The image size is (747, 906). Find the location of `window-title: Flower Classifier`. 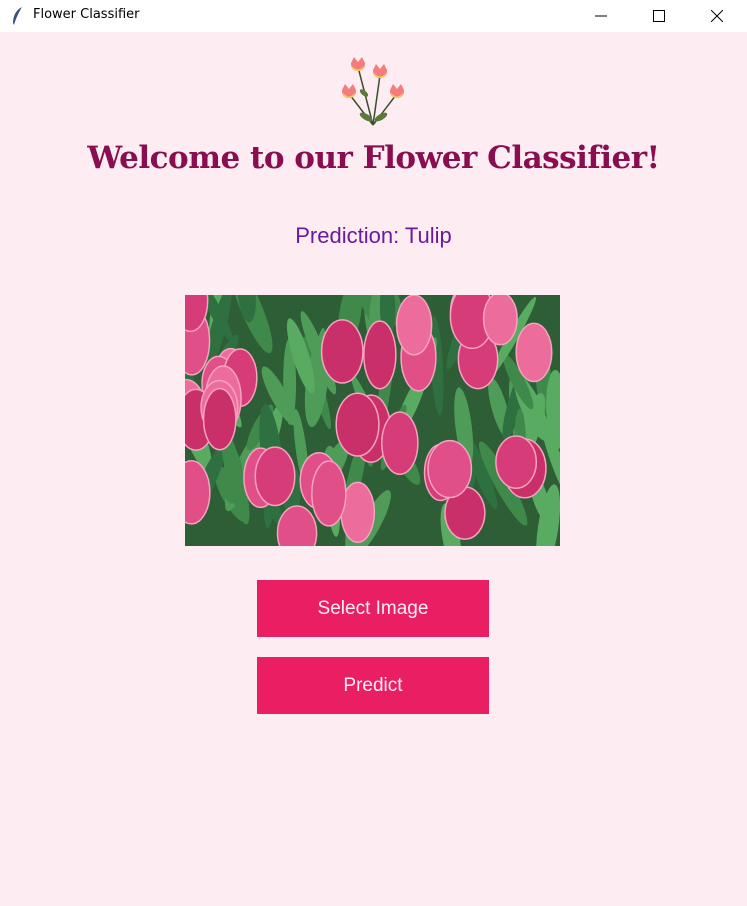

window-title: Flower Classifier is located at coordinates (86, 14).